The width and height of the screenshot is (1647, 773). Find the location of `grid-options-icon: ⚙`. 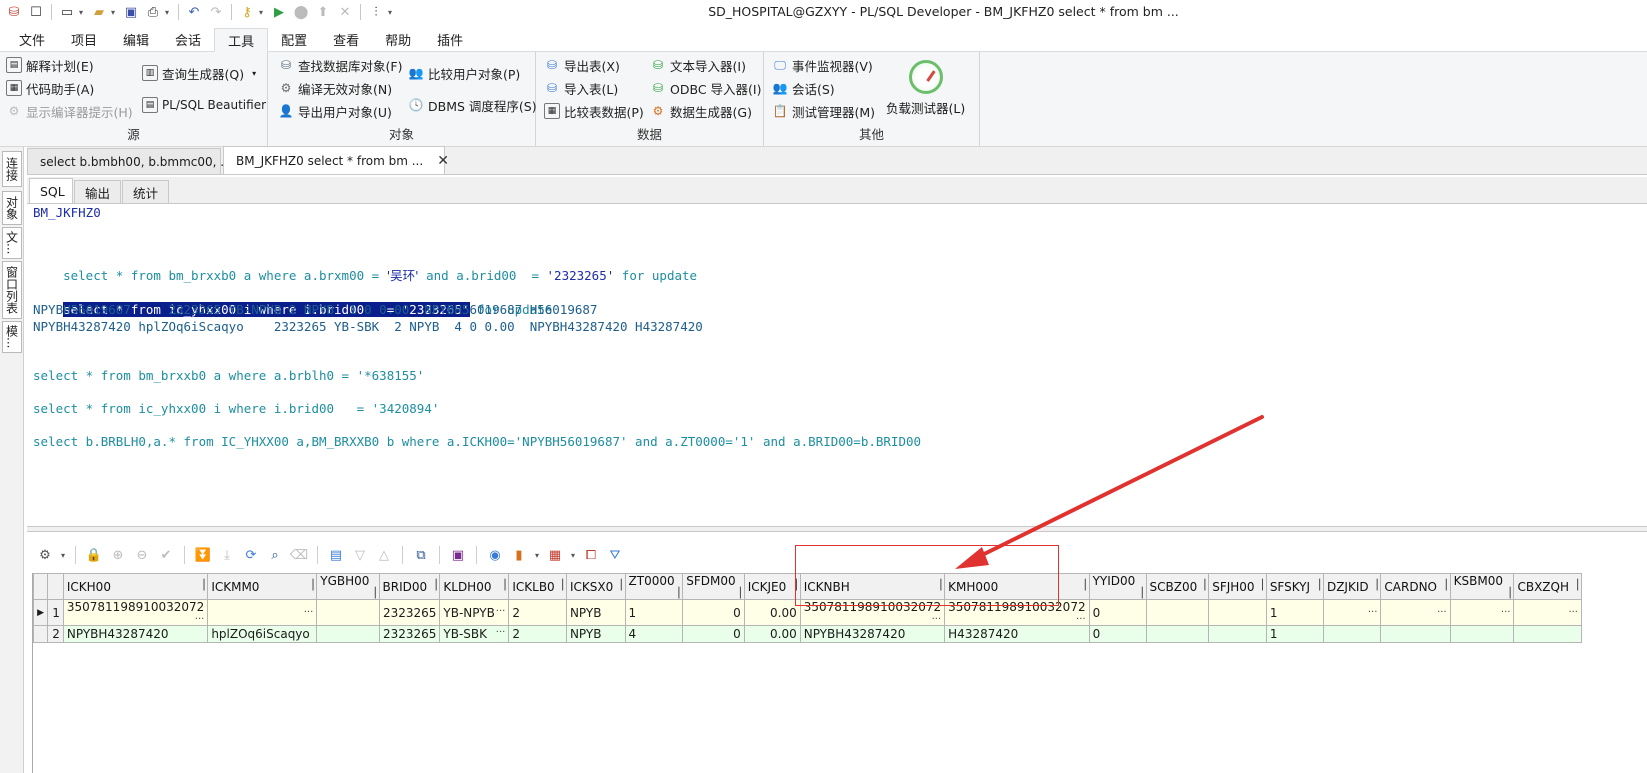

grid-options-icon: ⚙ is located at coordinates (45, 555).